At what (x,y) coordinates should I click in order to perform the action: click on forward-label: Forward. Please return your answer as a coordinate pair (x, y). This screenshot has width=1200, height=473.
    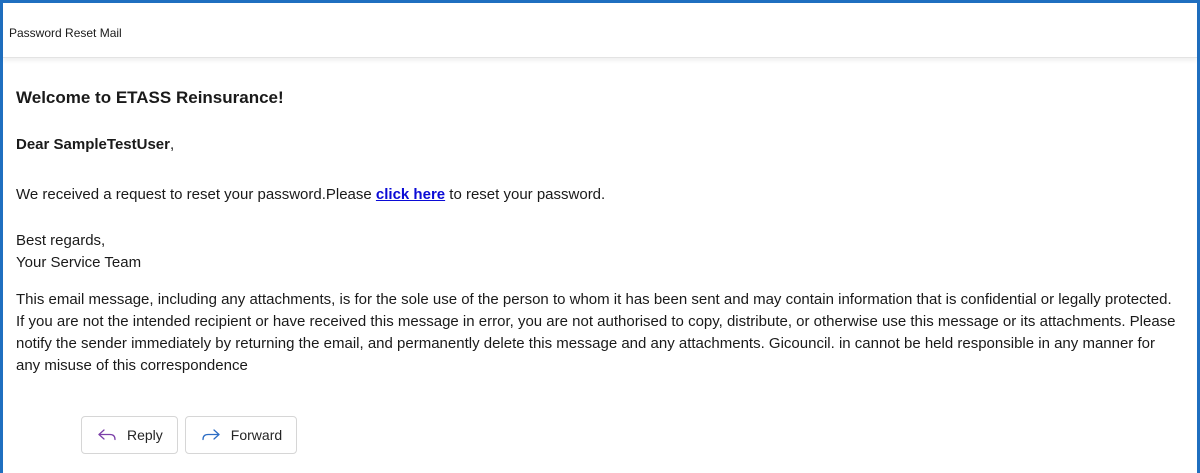
    Looking at the image, I should click on (256, 435).